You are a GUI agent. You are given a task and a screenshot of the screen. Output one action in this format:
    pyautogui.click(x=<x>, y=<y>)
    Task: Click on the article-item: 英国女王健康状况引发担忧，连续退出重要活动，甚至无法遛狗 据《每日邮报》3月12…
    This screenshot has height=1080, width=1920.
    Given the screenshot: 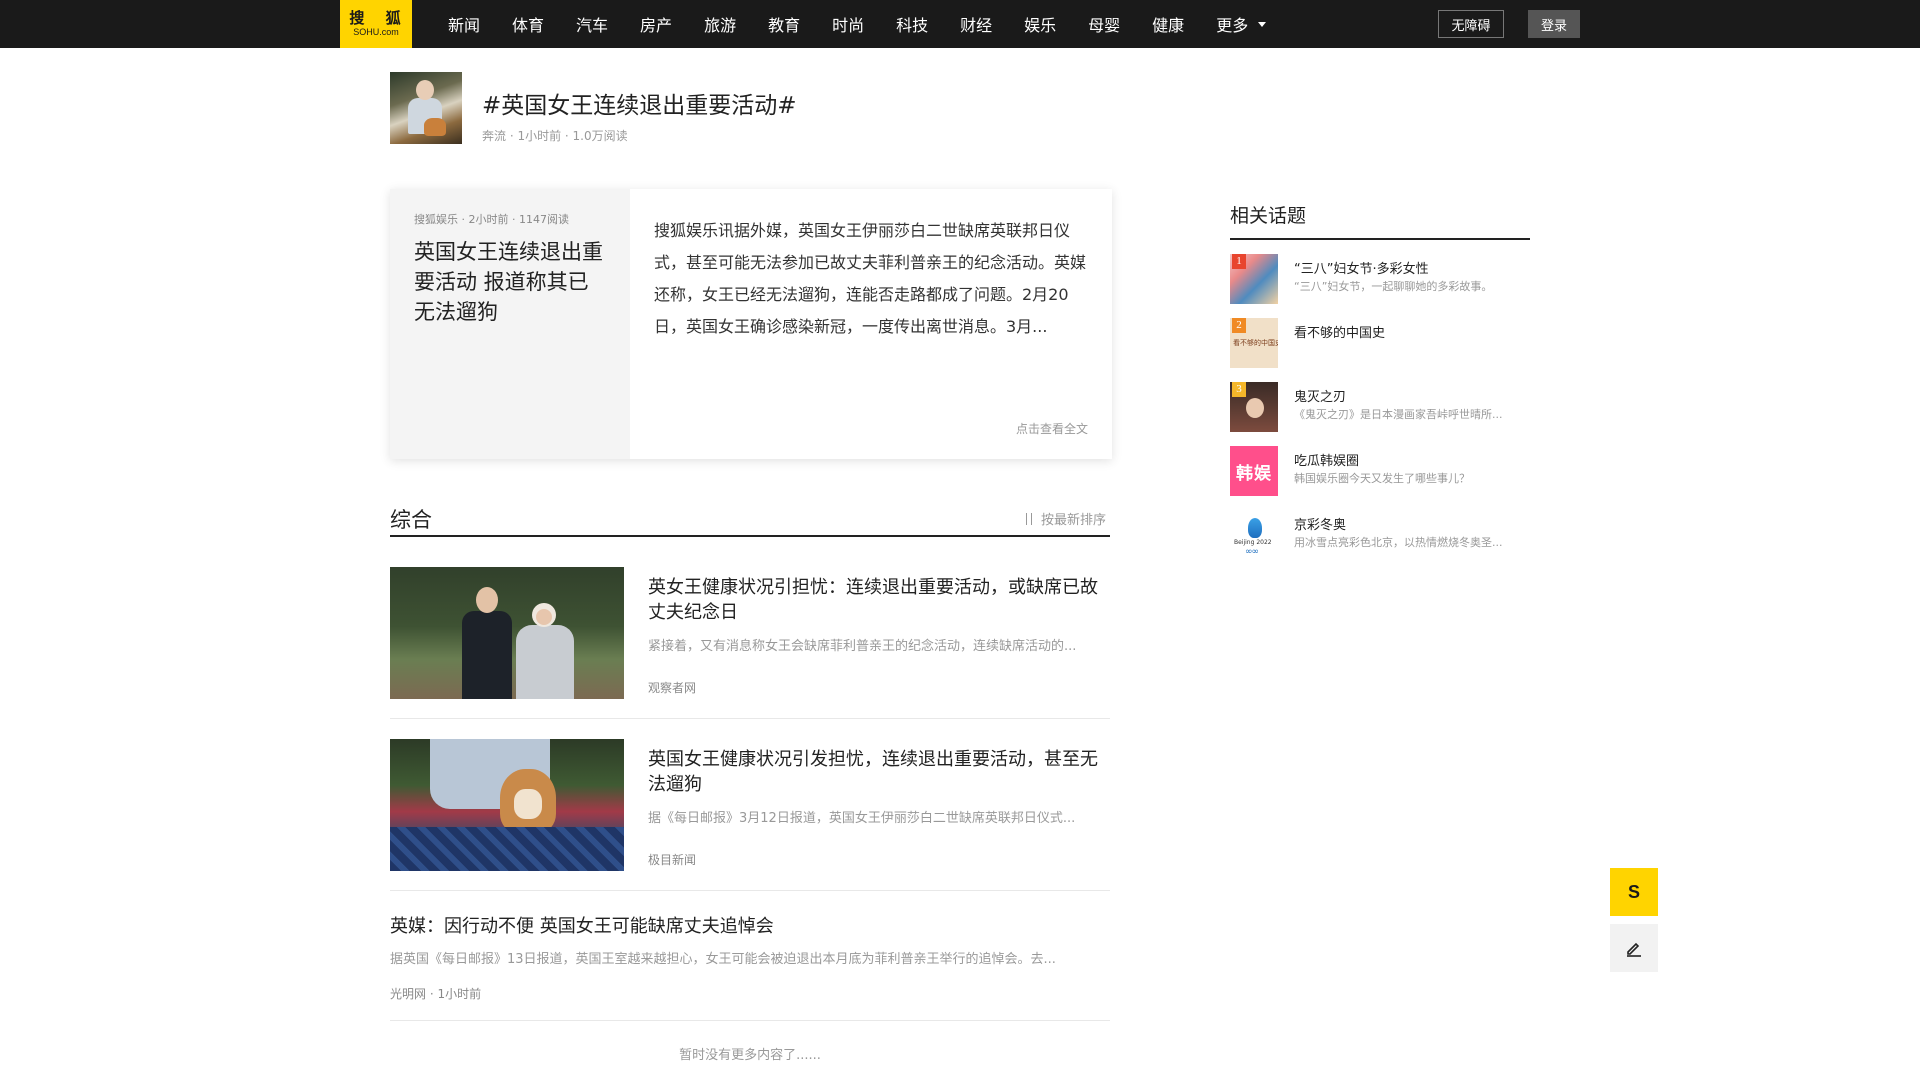 What is the action you would take?
    pyautogui.click(x=750, y=815)
    